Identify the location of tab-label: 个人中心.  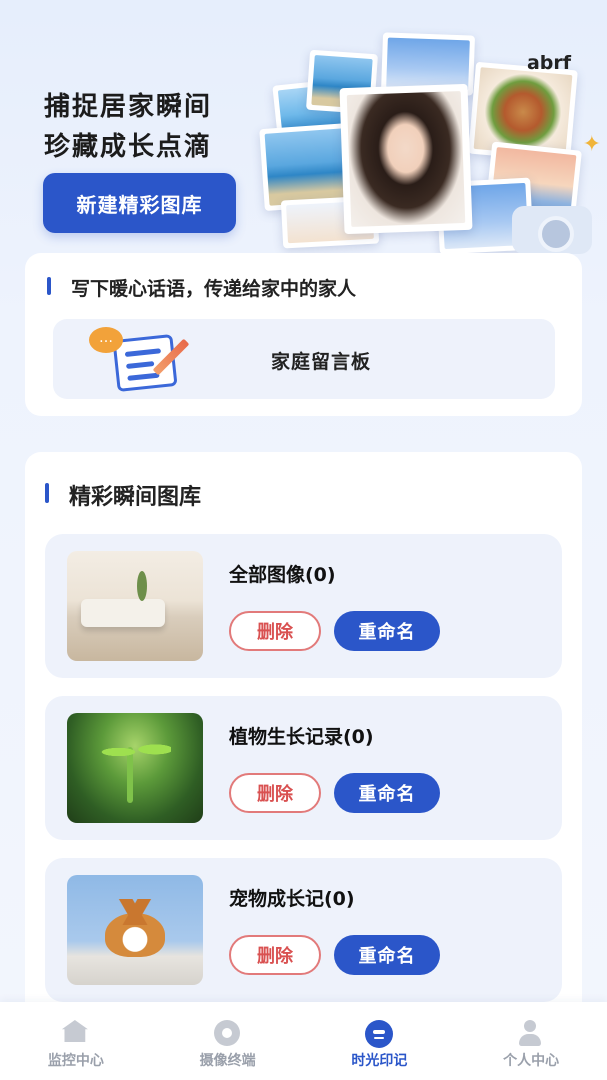
(531, 1061).